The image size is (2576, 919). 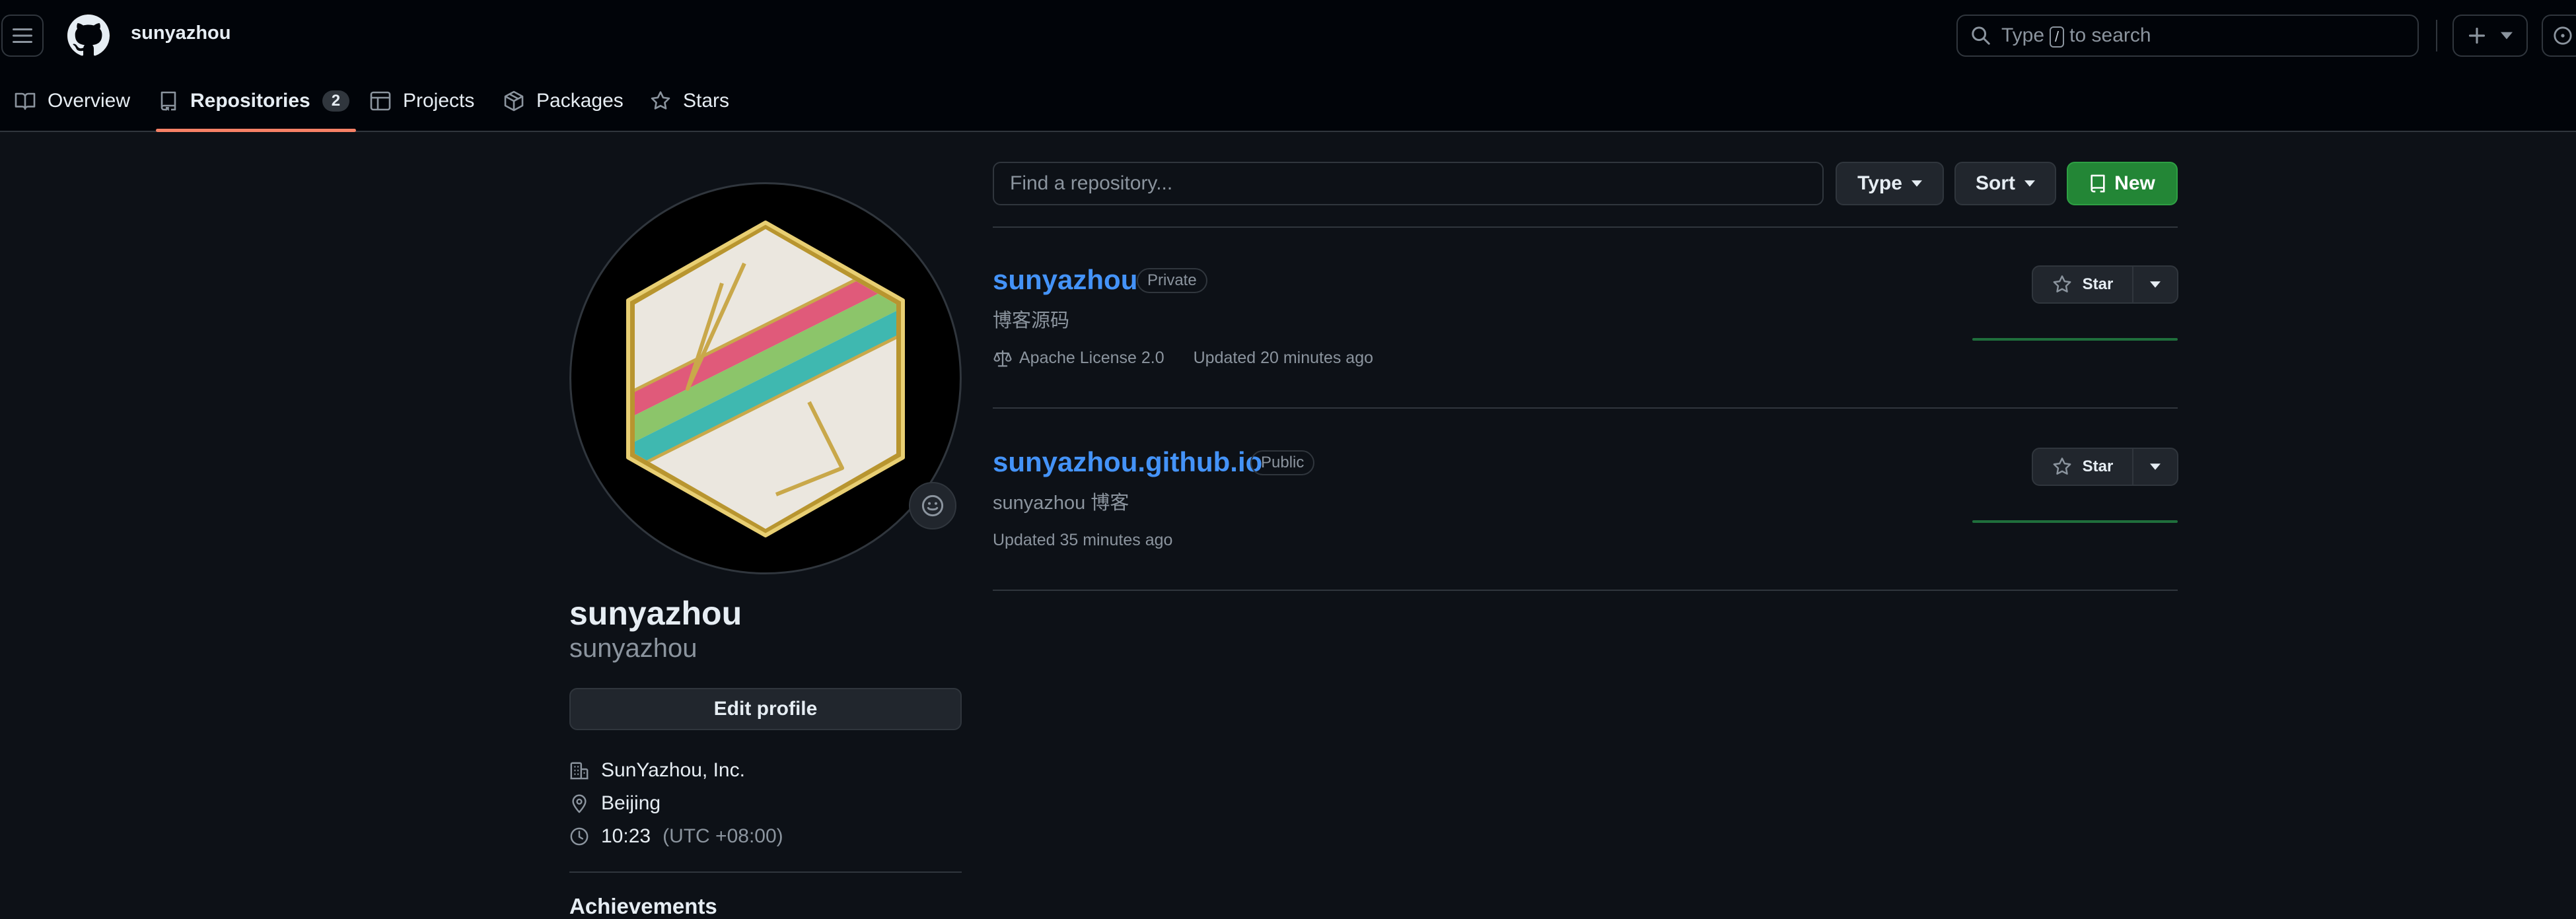 I want to click on visibility-badge: Private, so click(x=1172, y=281).